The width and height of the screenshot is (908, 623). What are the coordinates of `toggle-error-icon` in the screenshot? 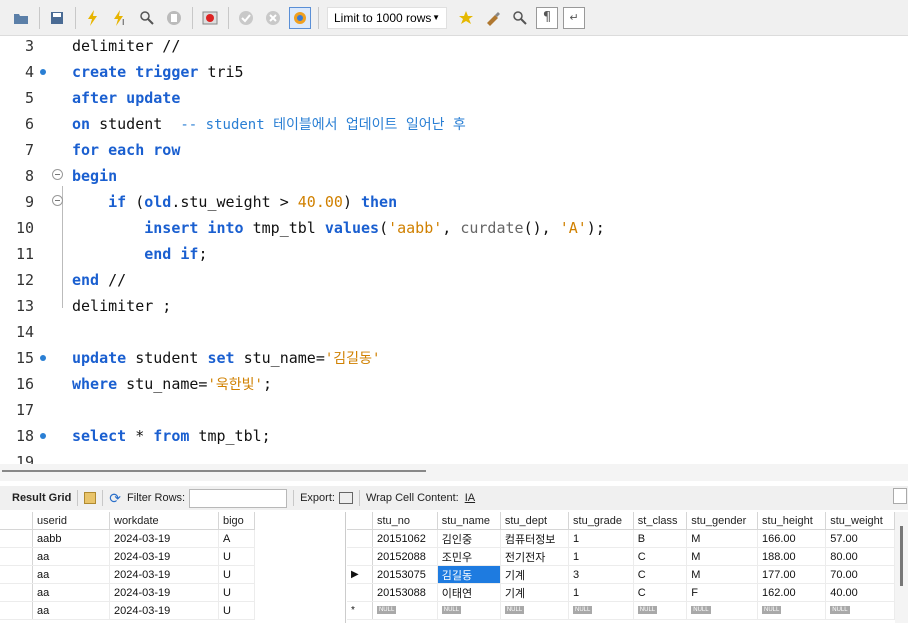 It's located at (210, 18).